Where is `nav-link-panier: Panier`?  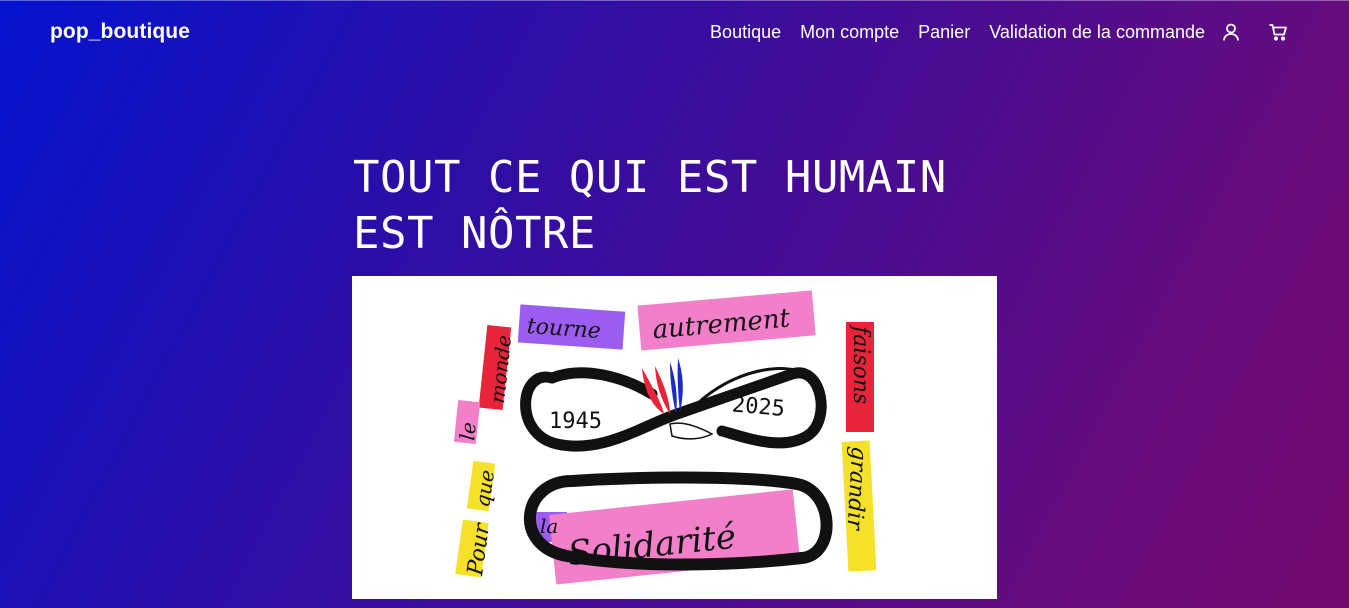
nav-link-panier: Panier is located at coordinates (944, 32).